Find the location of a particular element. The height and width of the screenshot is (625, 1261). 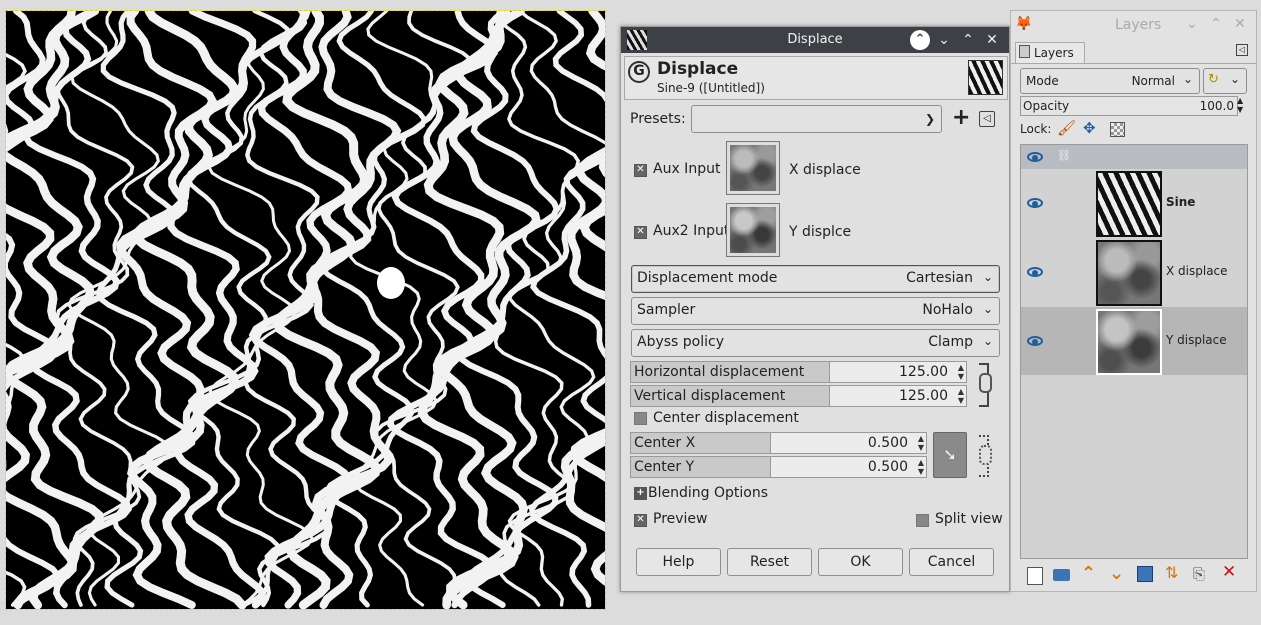

tab-layers-label: Layers is located at coordinates (1054, 53).